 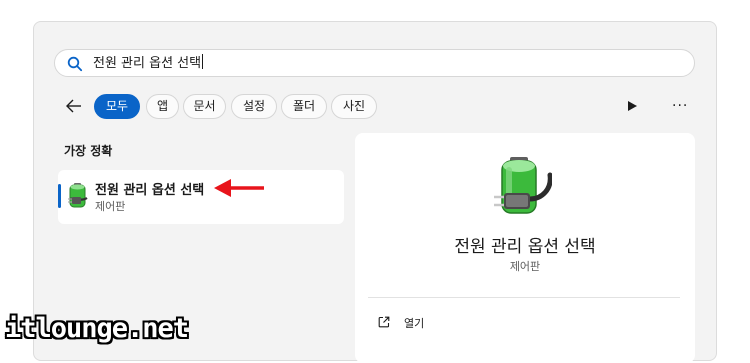 What do you see at coordinates (254, 106) in the screenshot?
I see `tab-settings: 설정` at bounding box center [254, 106].